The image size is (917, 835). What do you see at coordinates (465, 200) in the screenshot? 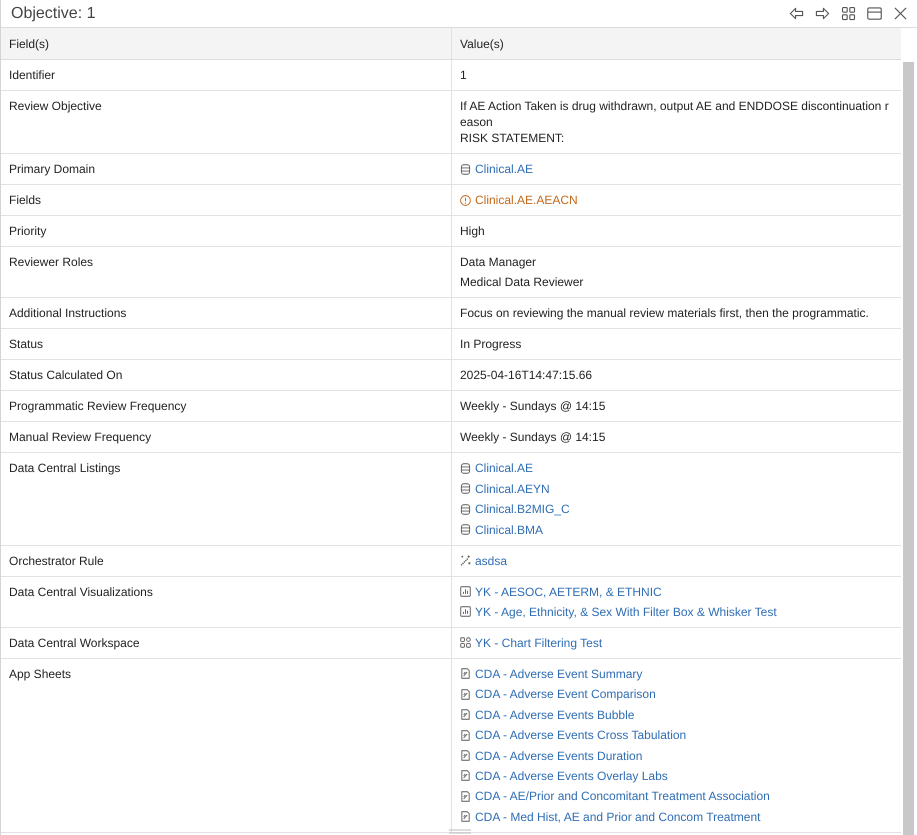
I see `warning-icon` at bounding box center [465, 200].